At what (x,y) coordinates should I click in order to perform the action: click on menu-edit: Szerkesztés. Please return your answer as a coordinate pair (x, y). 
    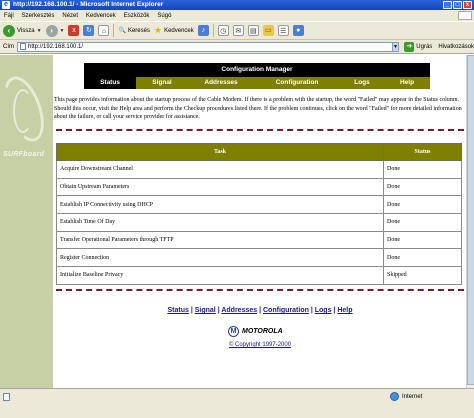
    Looking at the image, I should click on (38, 16).